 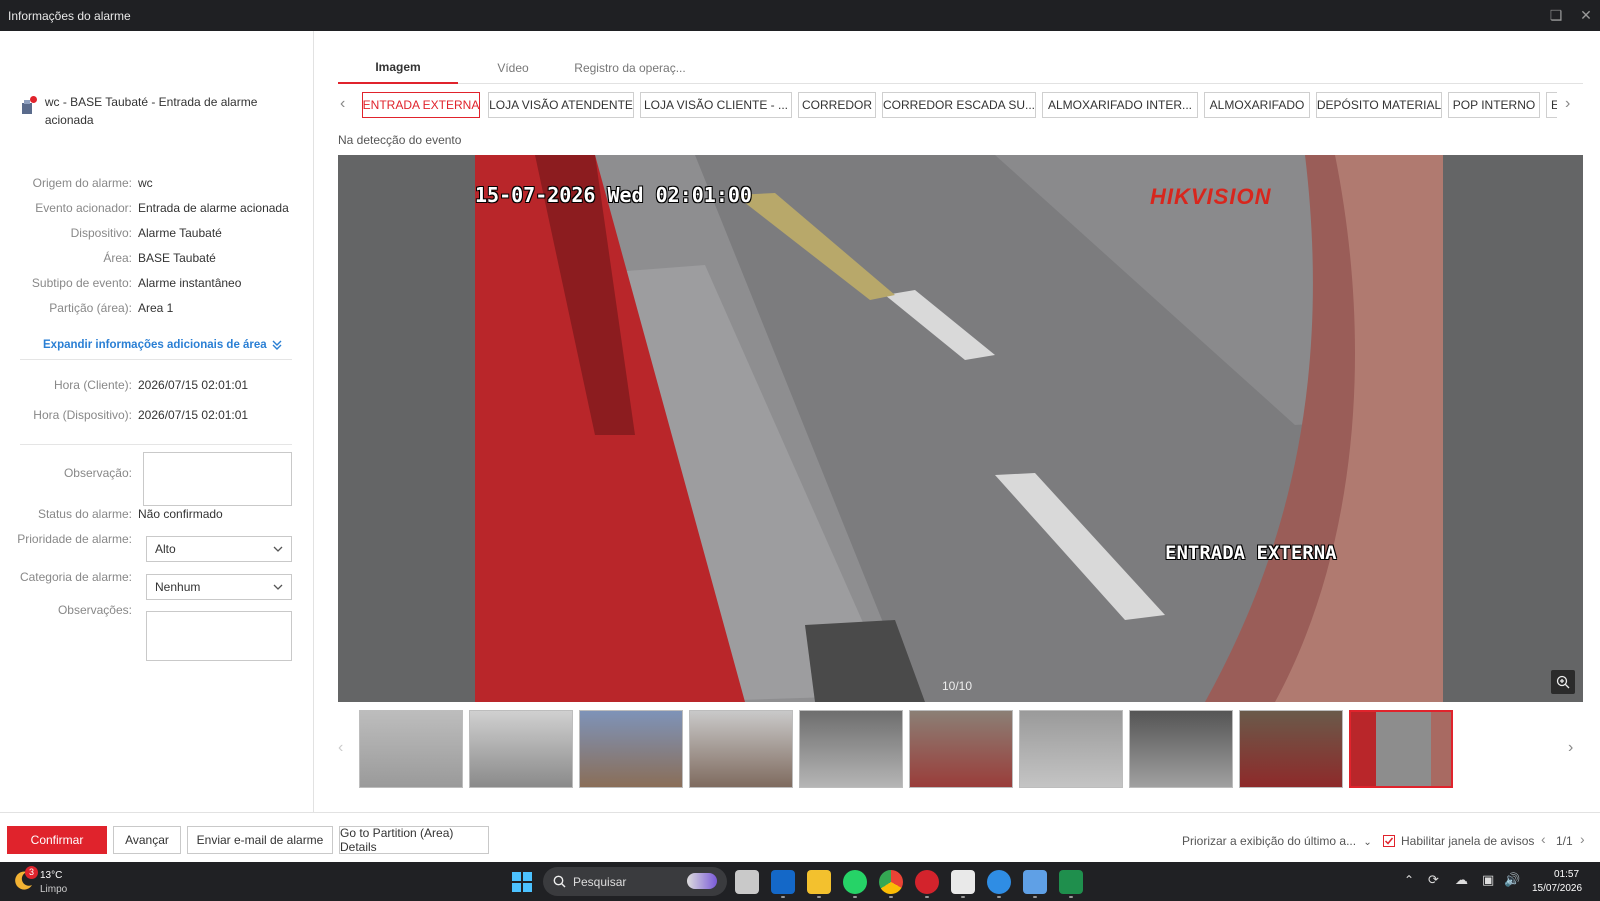 I want to click on camera-tab-pop-interno: POP INTERNO, so click(x=1494, y=105).